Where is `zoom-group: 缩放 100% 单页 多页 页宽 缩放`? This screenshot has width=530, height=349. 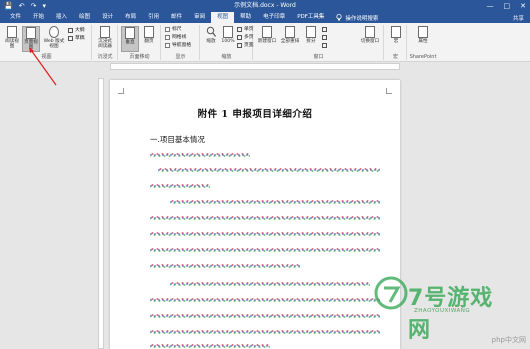
zoom-group: 缩放 100% 单页 多页 页宽 缩放 is located at coordinates (227, 42).